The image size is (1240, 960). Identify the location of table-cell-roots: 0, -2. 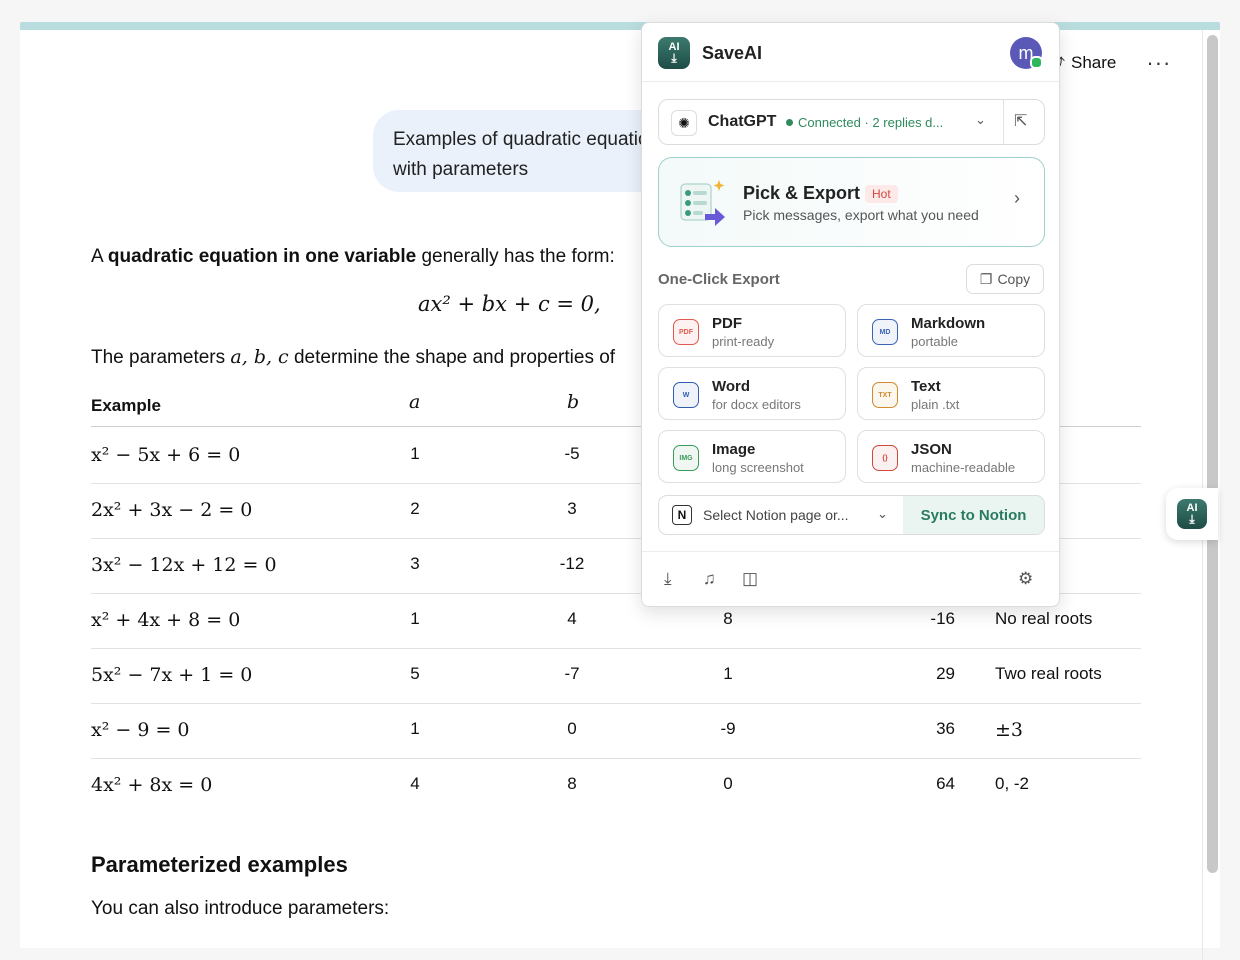
(1012, 783).